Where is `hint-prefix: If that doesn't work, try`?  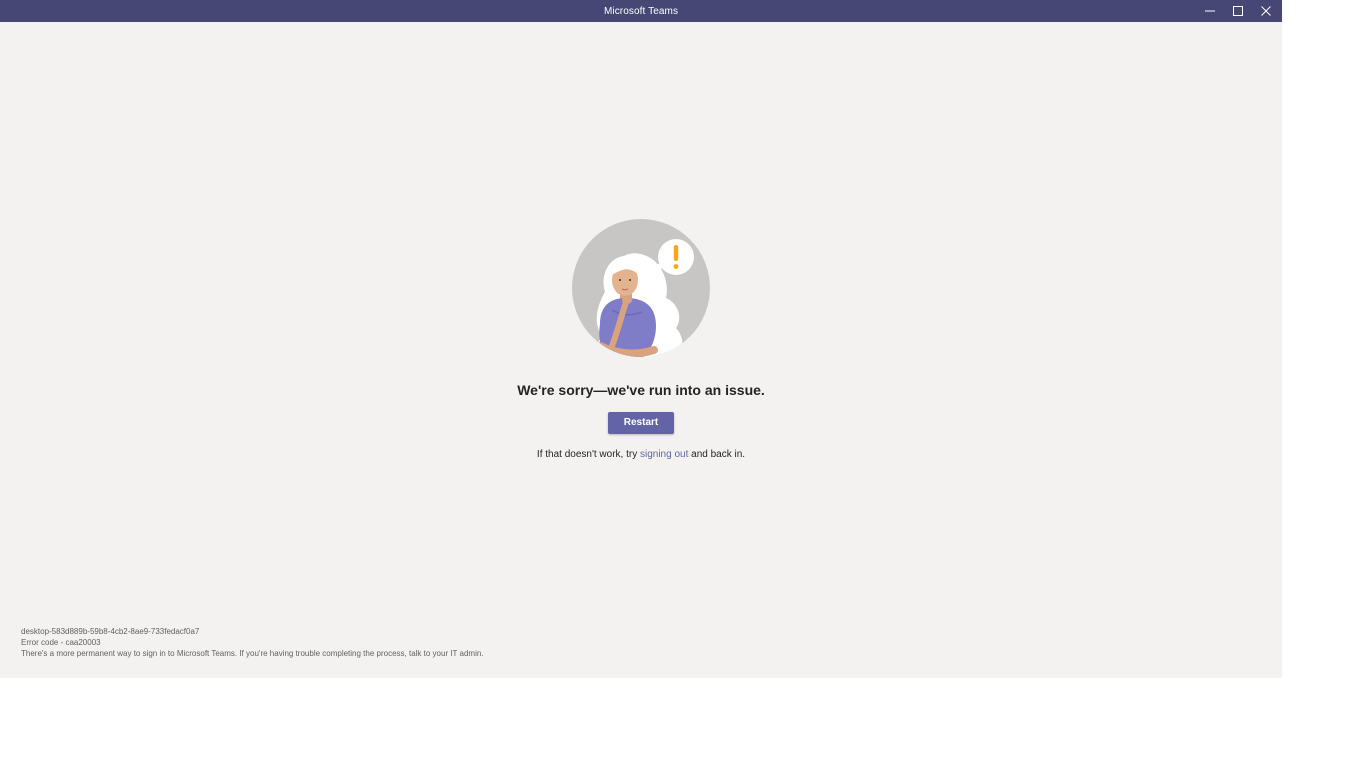
hint-prefix: If that doesn't work, try is located at coordinates (588, 454).